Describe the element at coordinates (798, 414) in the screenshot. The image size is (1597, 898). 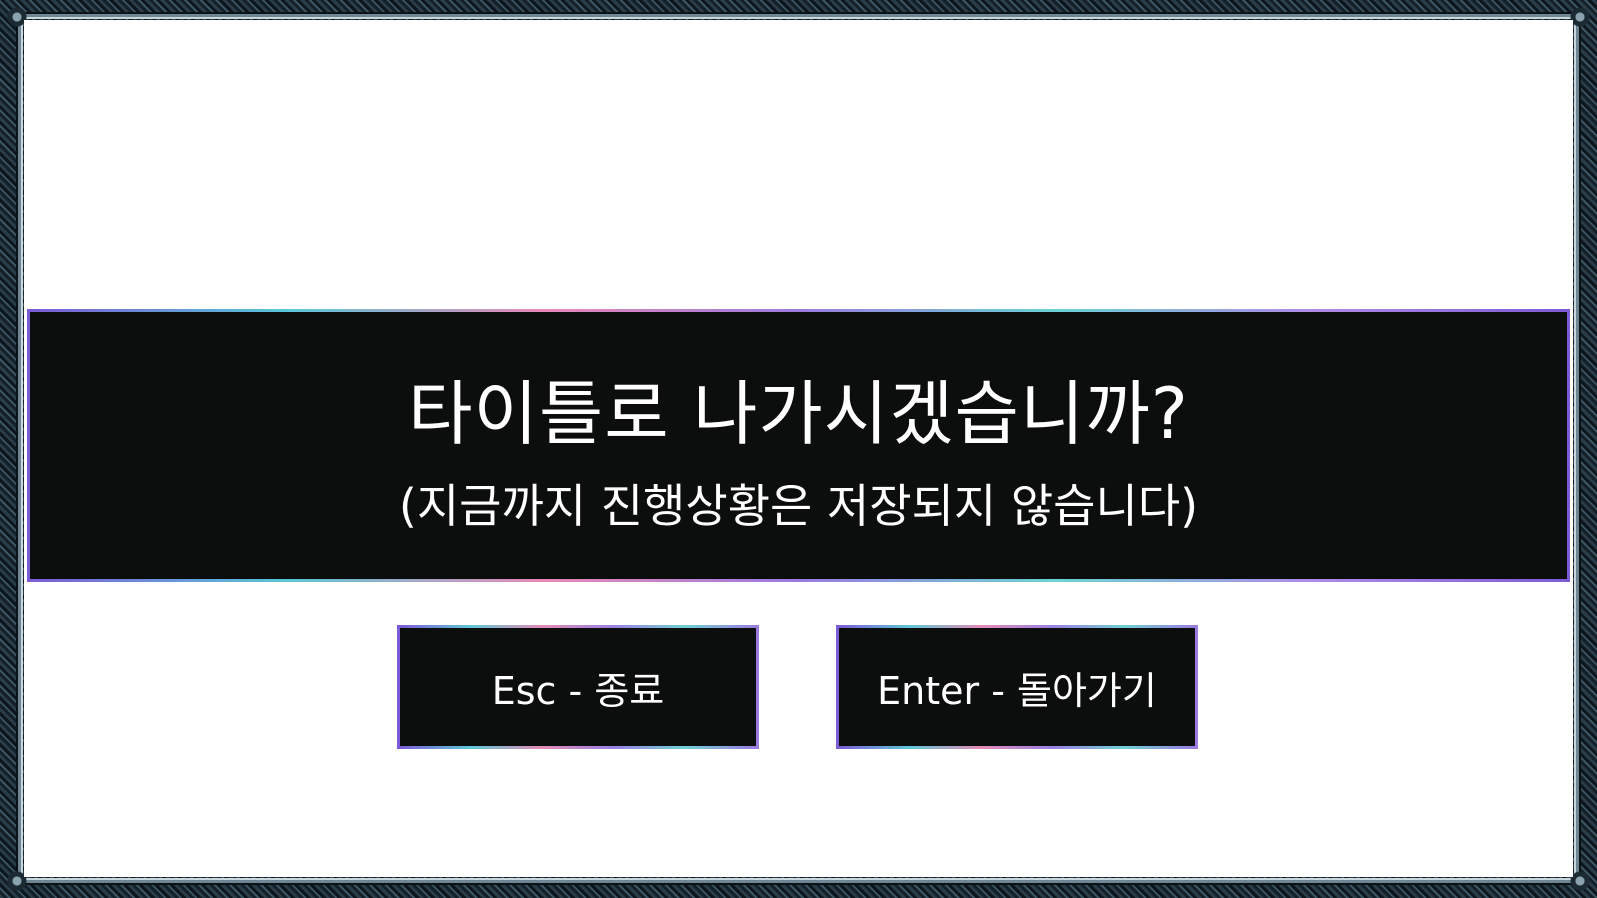
I see `dialog-title: 타이틀로 나가시겠습니까?` at that location.